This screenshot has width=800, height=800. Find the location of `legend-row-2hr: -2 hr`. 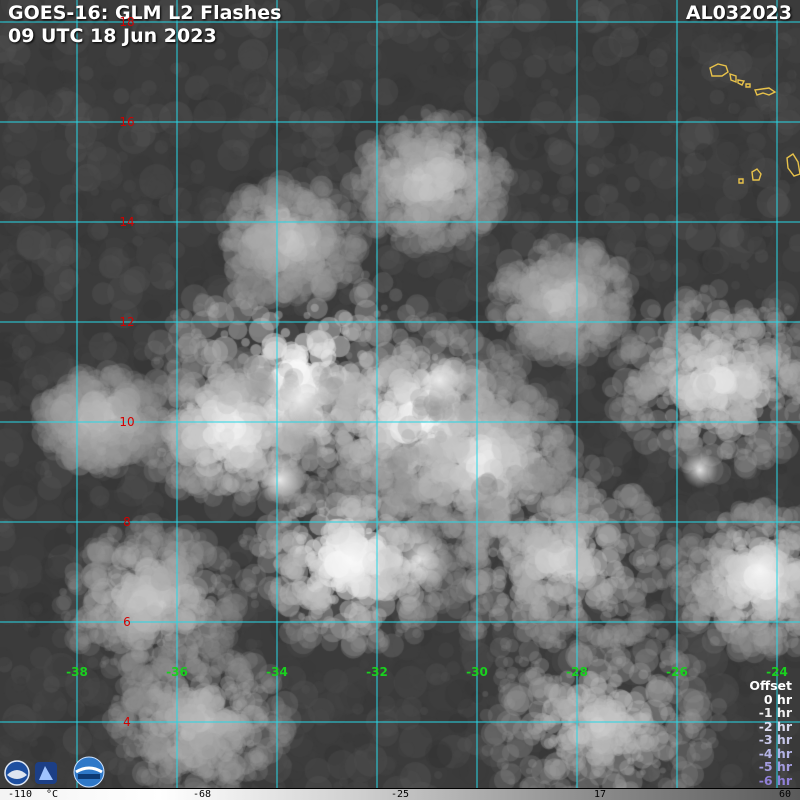

legend-row-2hr: -2 hr is located at coordinates (775, 726).